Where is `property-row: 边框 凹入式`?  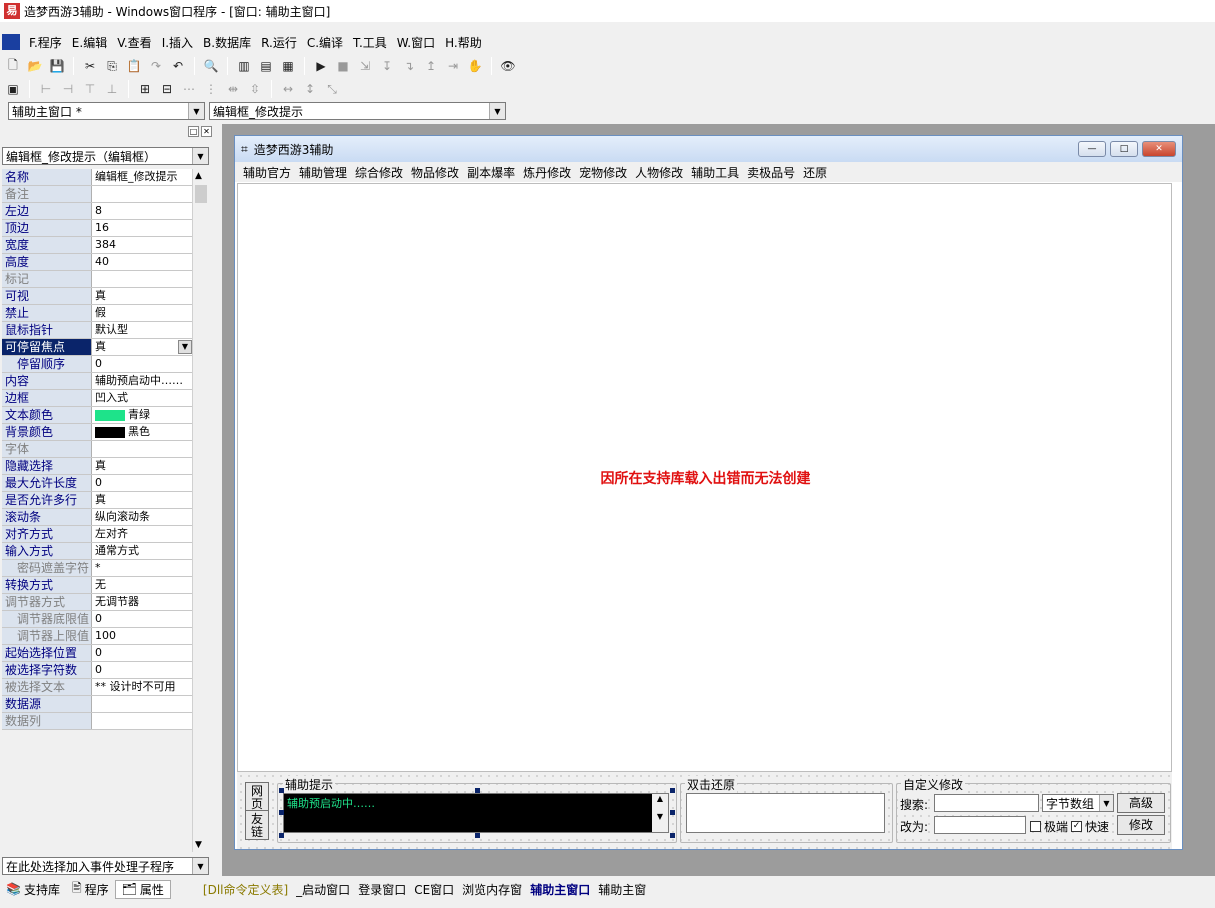
property-row: 边框 凹入式 is located at coordinates (97, 398).